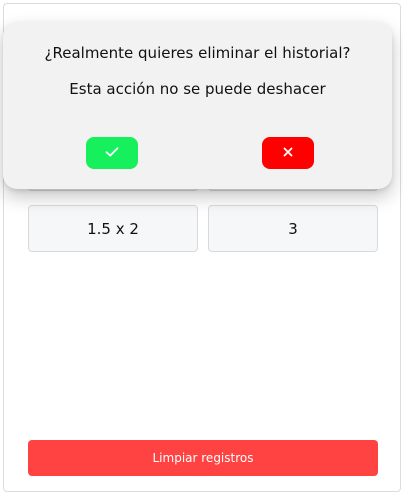  What do you see at coordinates (197, 89) in the screenshot?
I see `dialog-message: Esta acción no se puede deshacer` at bounding box center [197, 89].